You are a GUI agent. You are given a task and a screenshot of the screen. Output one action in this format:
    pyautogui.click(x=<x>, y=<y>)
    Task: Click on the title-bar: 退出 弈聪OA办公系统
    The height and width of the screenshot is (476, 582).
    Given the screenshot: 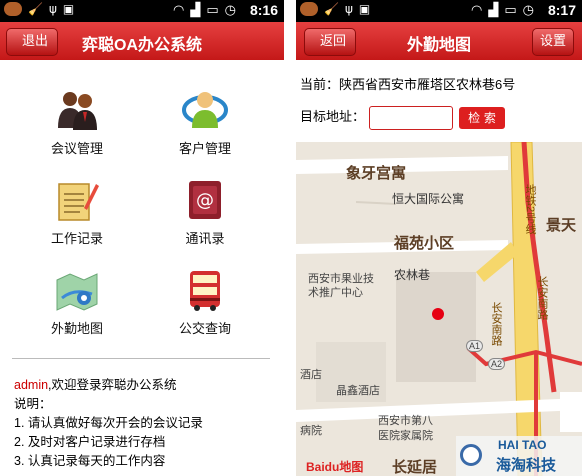 What is the action you would take?
    pyautogui.click(x=142, y=41)
    